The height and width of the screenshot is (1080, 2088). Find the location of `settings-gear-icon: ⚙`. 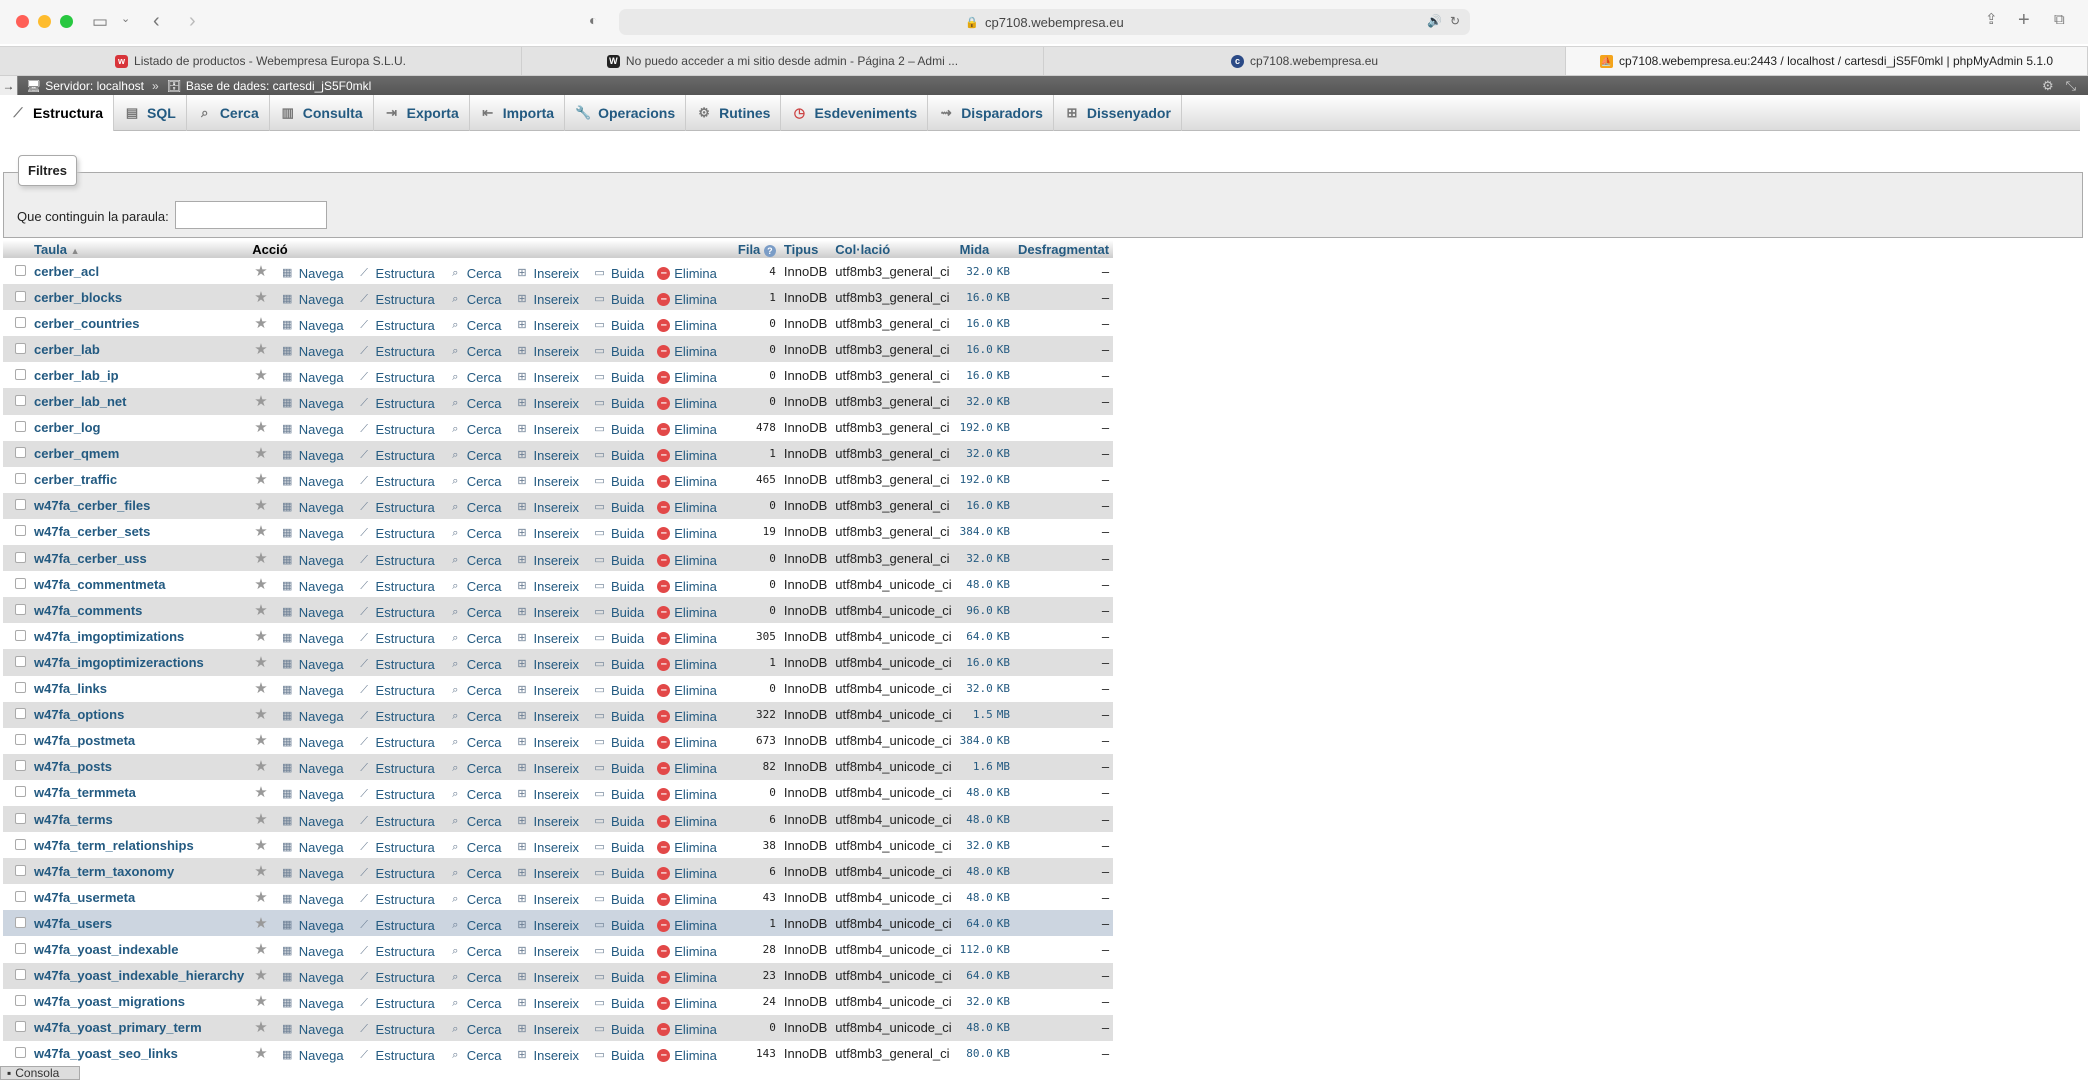

settings-gear-icon: ⚙ is located at coordinates (2048, 86).